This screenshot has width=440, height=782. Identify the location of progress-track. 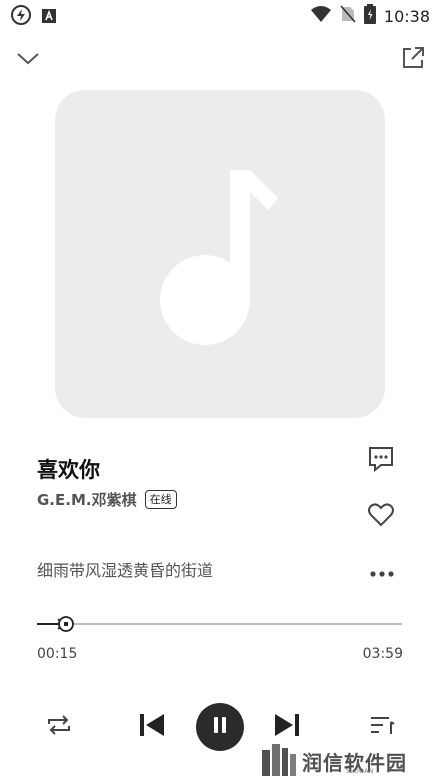
(219, 624).